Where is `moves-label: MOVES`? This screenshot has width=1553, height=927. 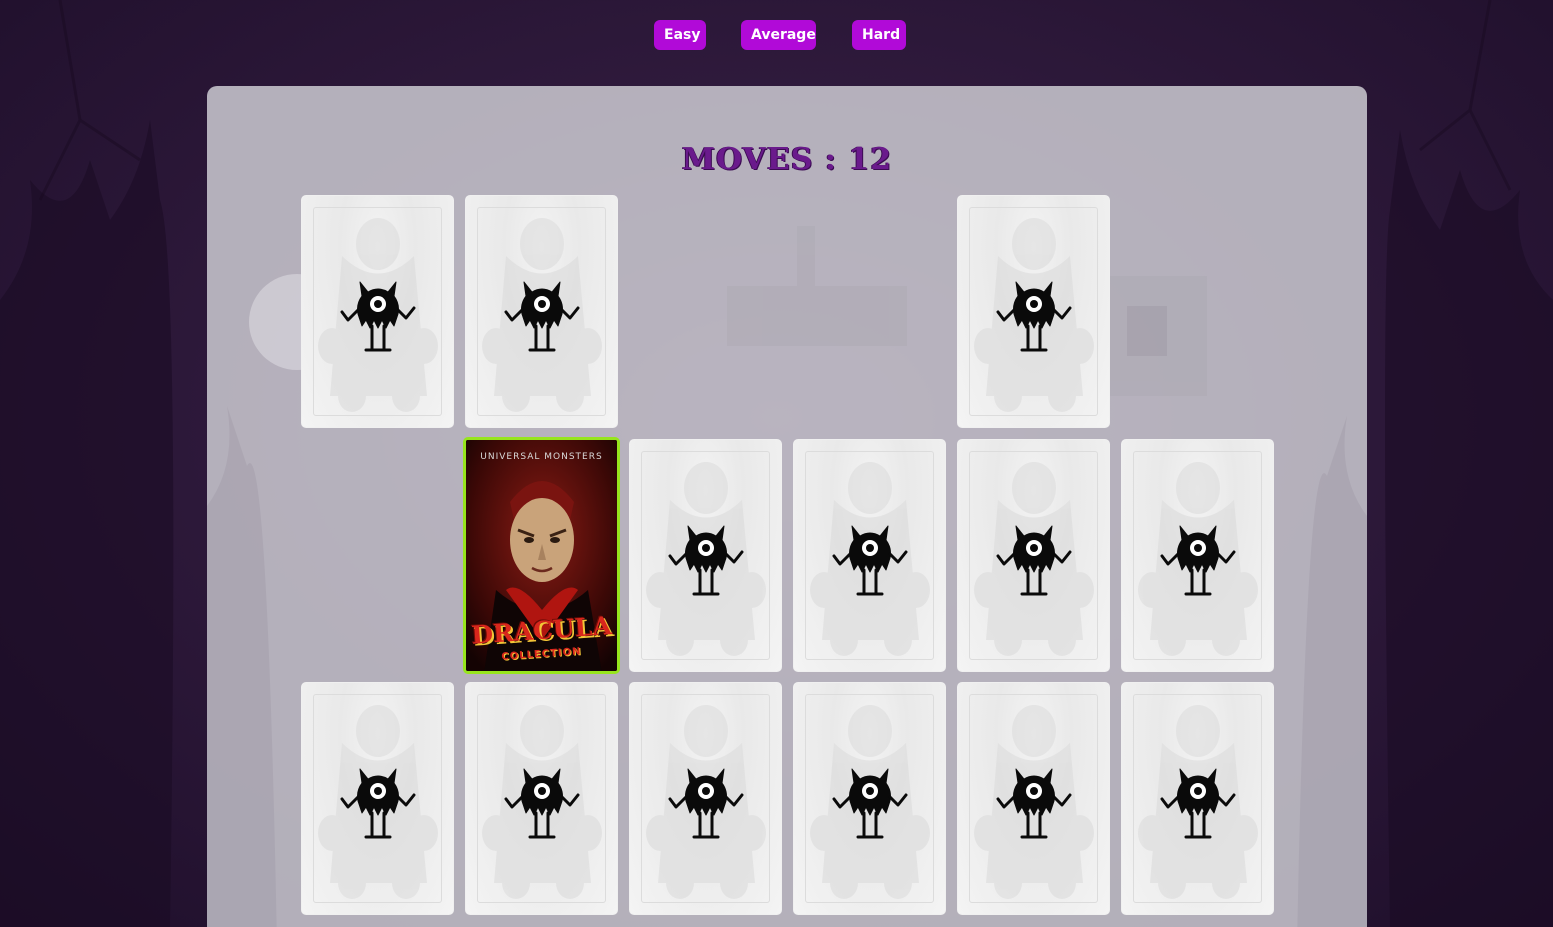
moves-label: MOVES is located at coordinates (747, 159).